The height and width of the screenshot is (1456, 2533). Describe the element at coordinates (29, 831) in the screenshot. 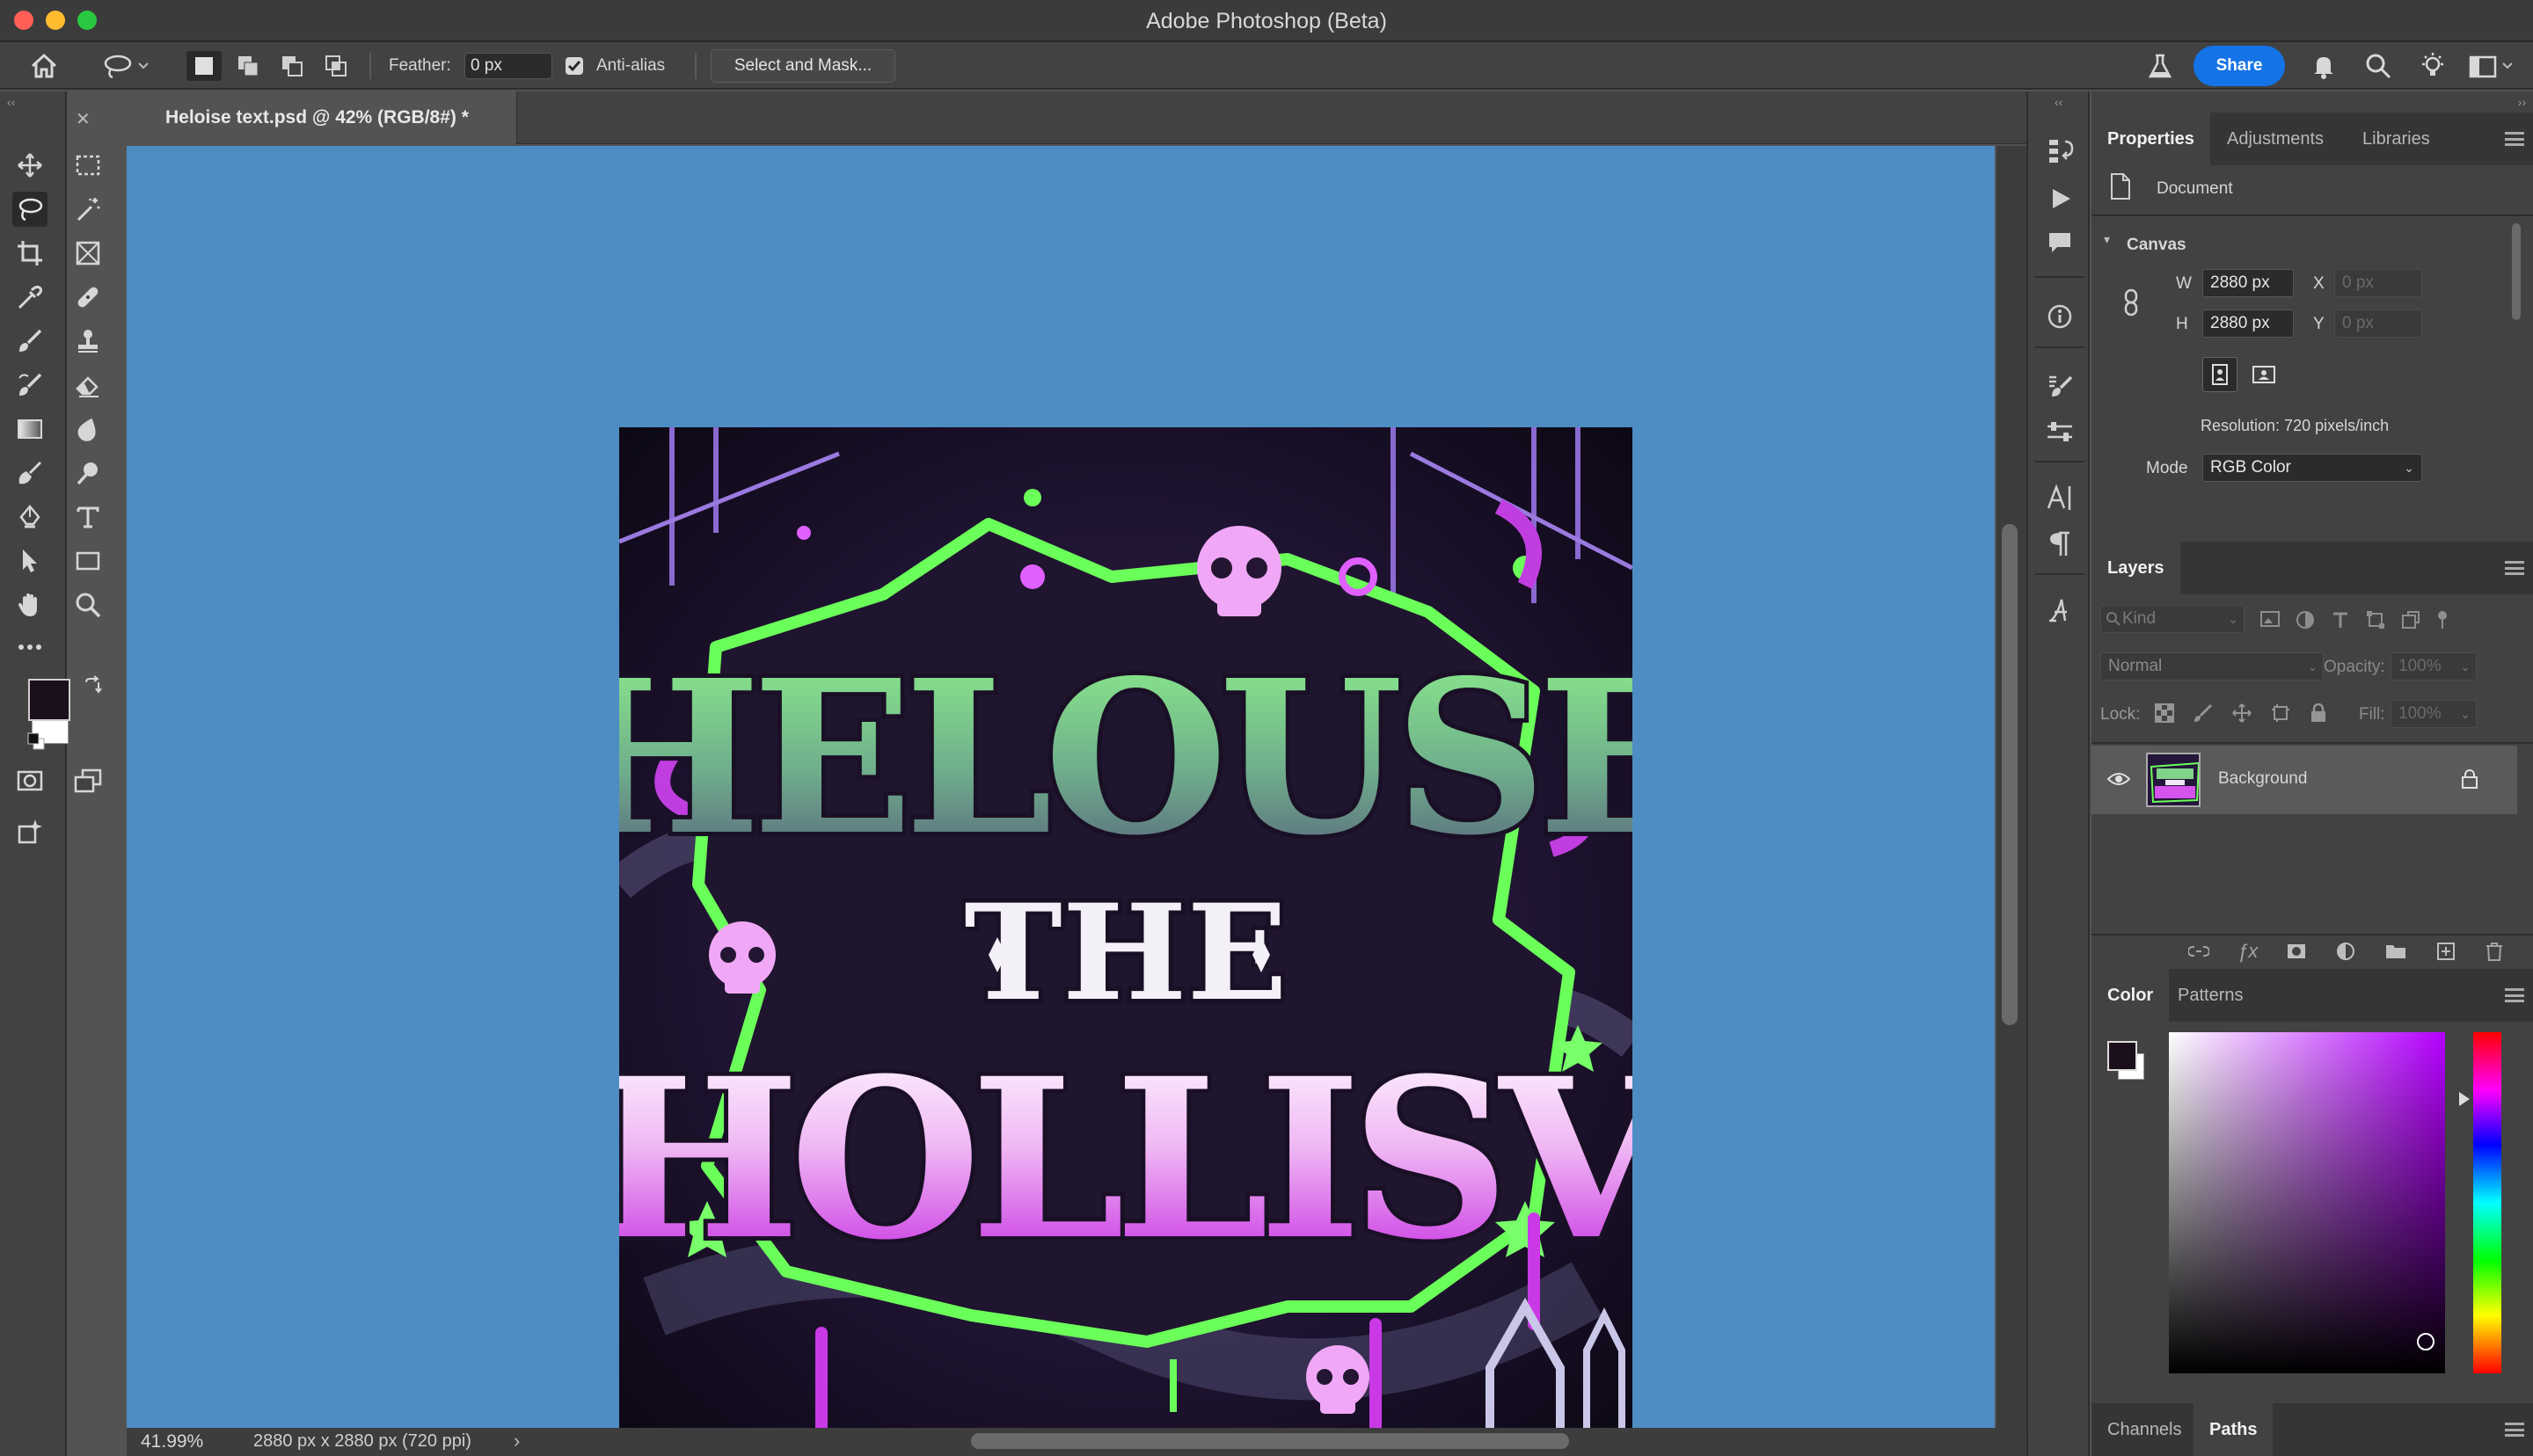

I see `generative-icon` at that location.